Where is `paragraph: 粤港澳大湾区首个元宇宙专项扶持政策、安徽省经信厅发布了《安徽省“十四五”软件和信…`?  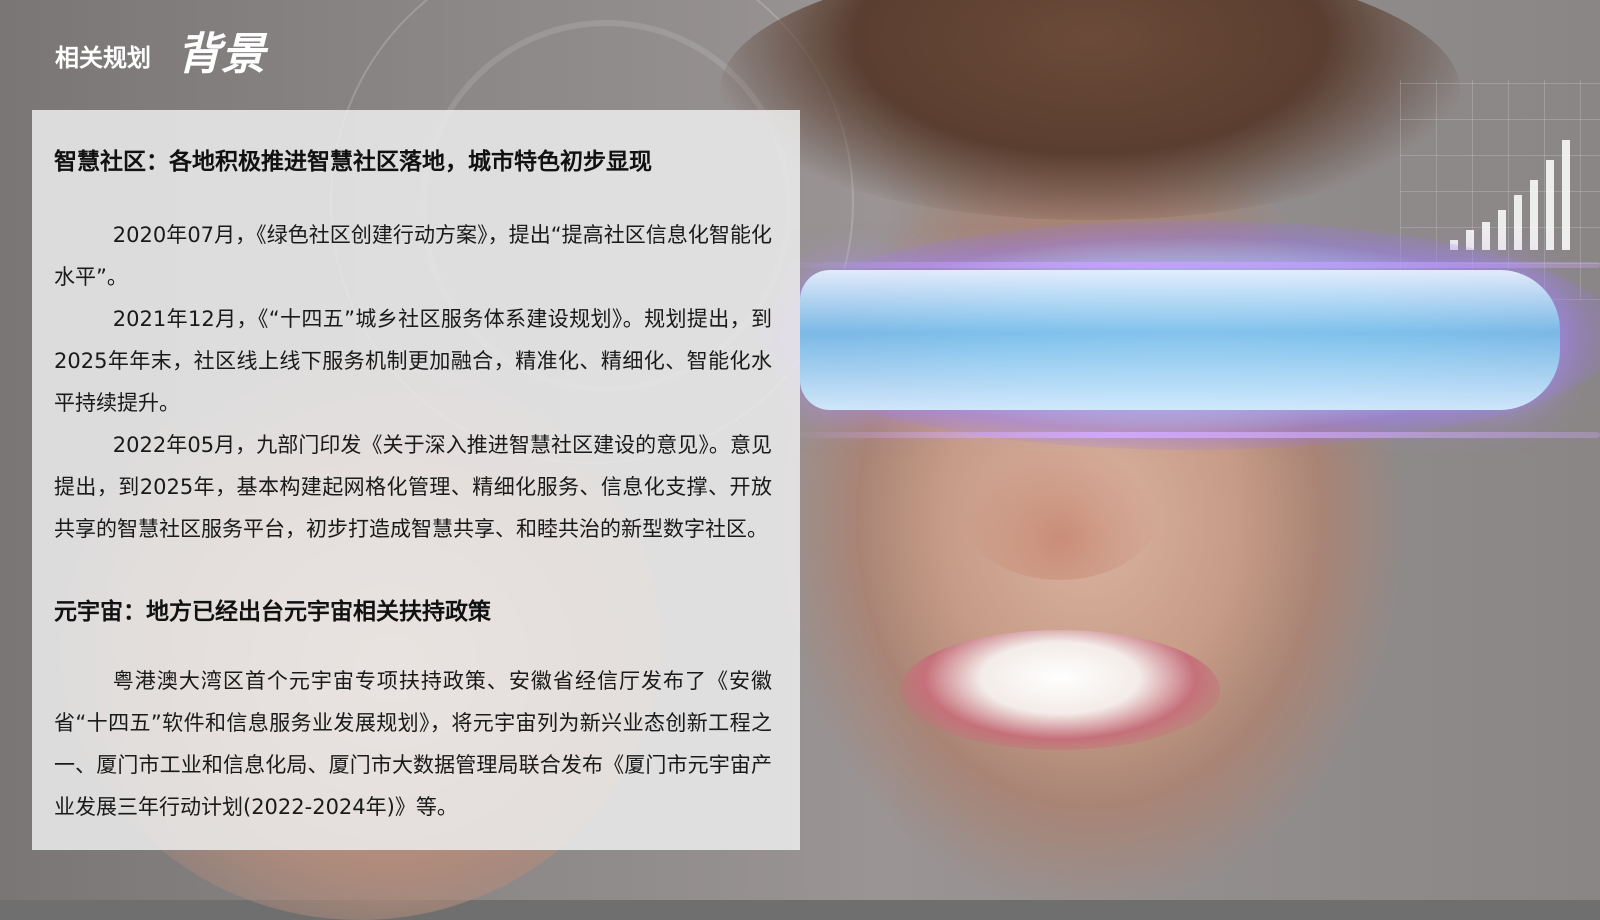 paragraph: 粤港澳大湾区首个元宇宙专项扶持政策、安徽省经信厅发布了《安徽省“十四五”软件和信… is located at coordinates (413, 744).